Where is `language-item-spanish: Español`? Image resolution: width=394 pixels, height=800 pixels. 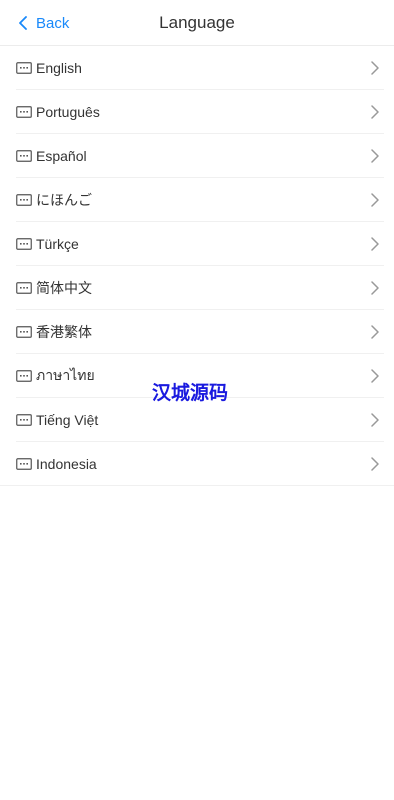
language-item-spanish: Español is located at coordinates (197, 156).